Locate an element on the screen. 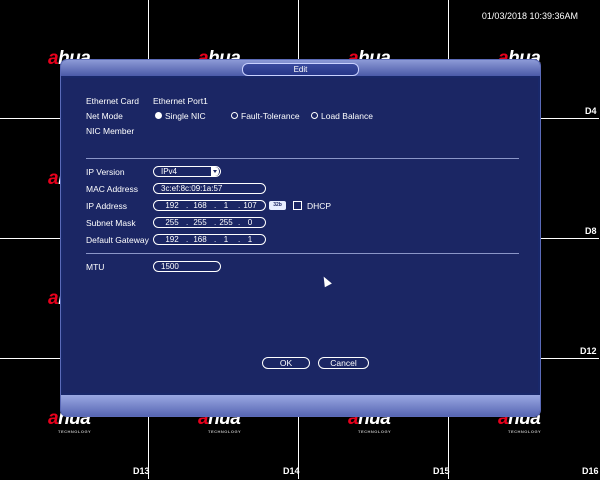  gateway-octet: 192 is located at coordinates (172, 239).